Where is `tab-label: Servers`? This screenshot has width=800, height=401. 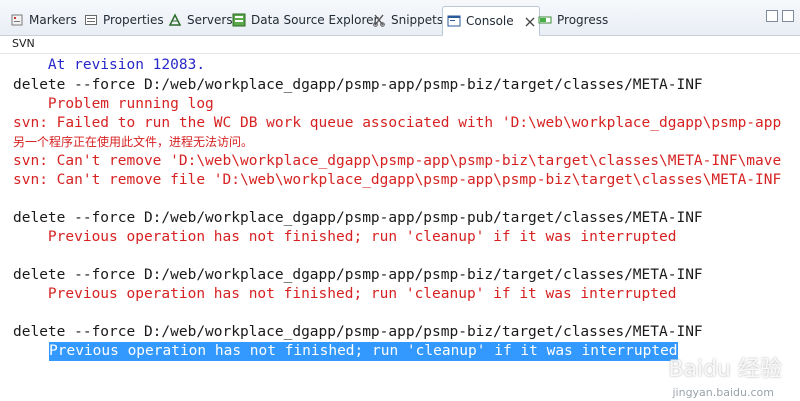 tab-label: Servers is located at coordinates (210, 20).